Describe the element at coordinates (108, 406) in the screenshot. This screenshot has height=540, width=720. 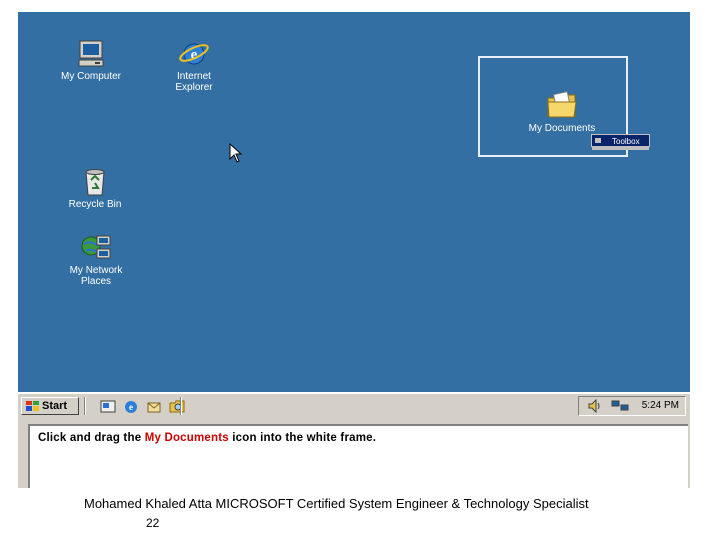
I see `show-desktop-icon` at that location.